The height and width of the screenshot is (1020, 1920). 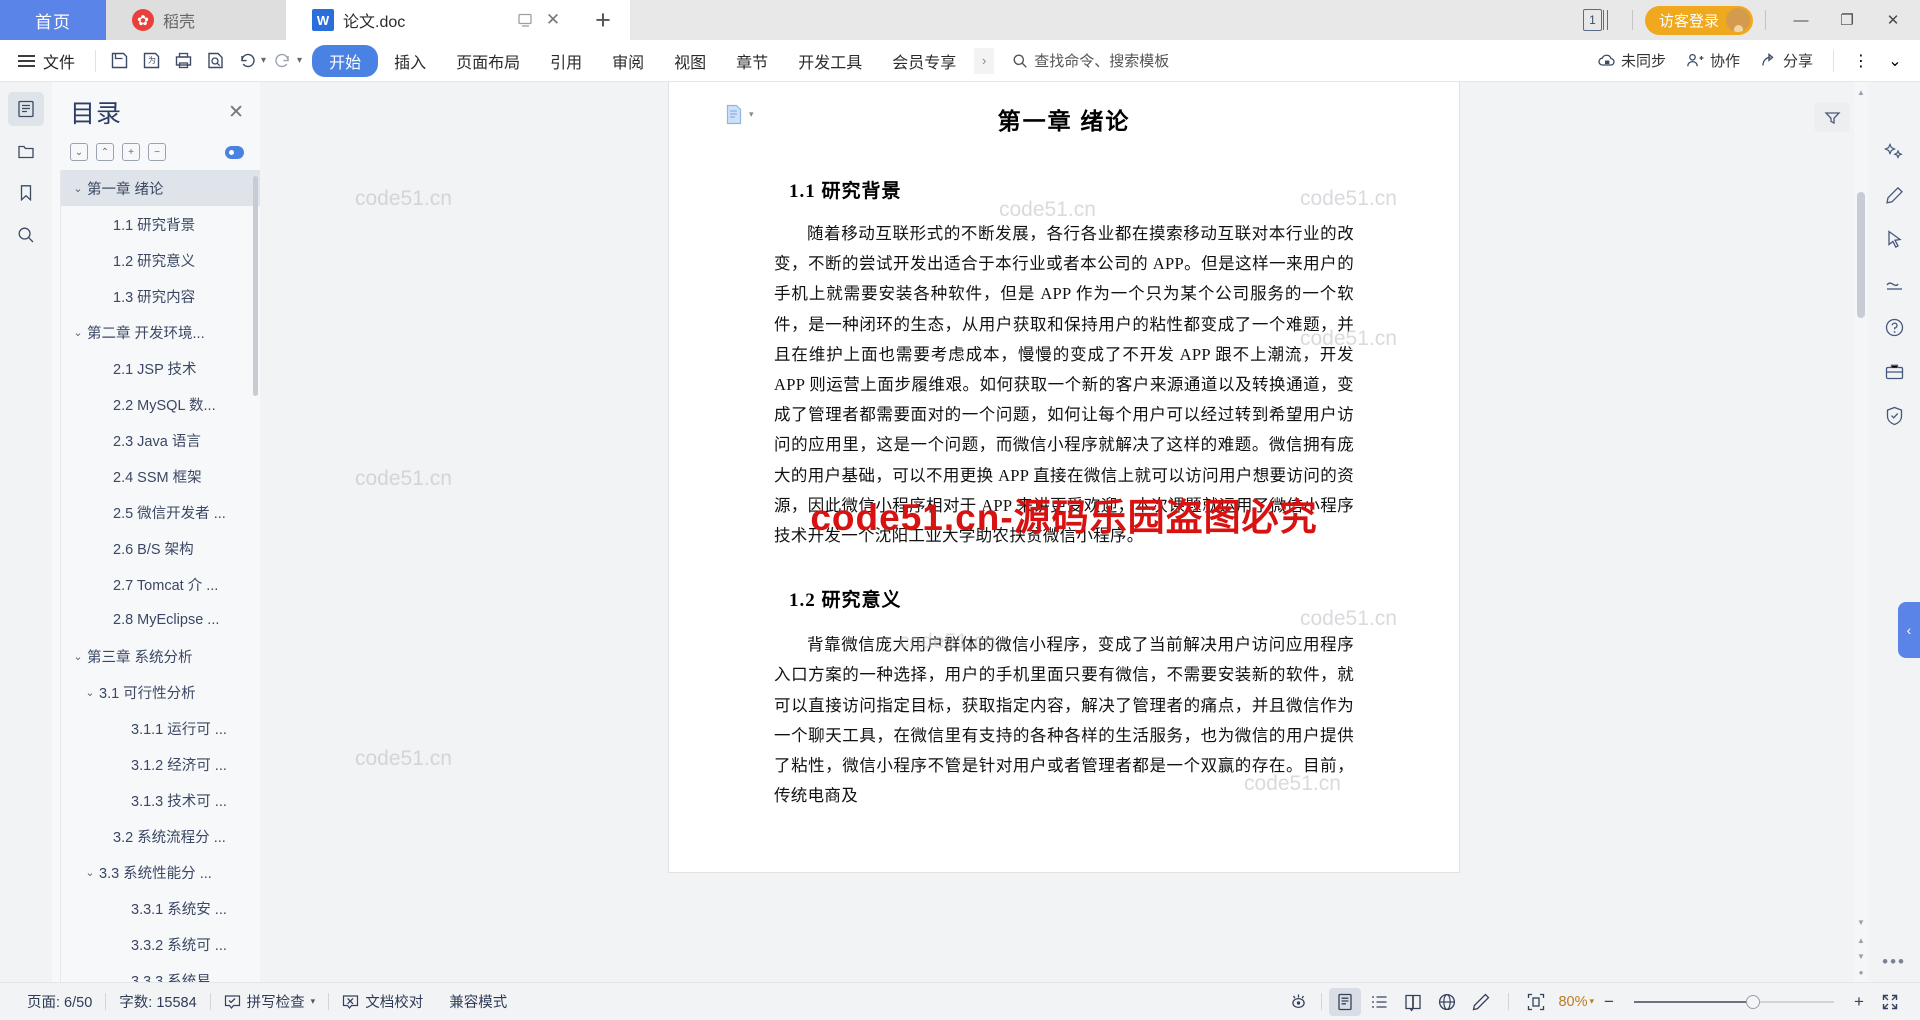 What do you see at coordinates (1894, 239) in the screenshot?
I see `cursor-select-icon` at bounding box center [1894, 239].